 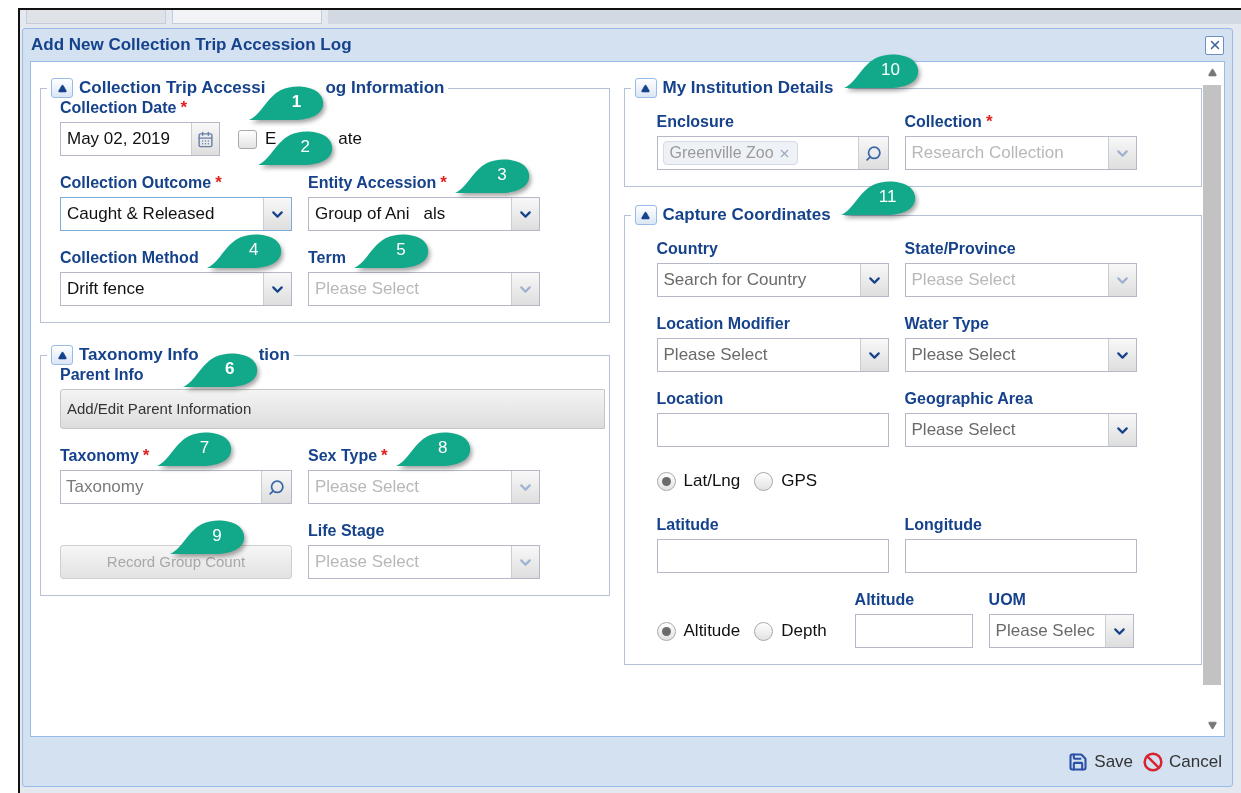 I want to click on checkbox-label: E, so click(x=271, y=138).